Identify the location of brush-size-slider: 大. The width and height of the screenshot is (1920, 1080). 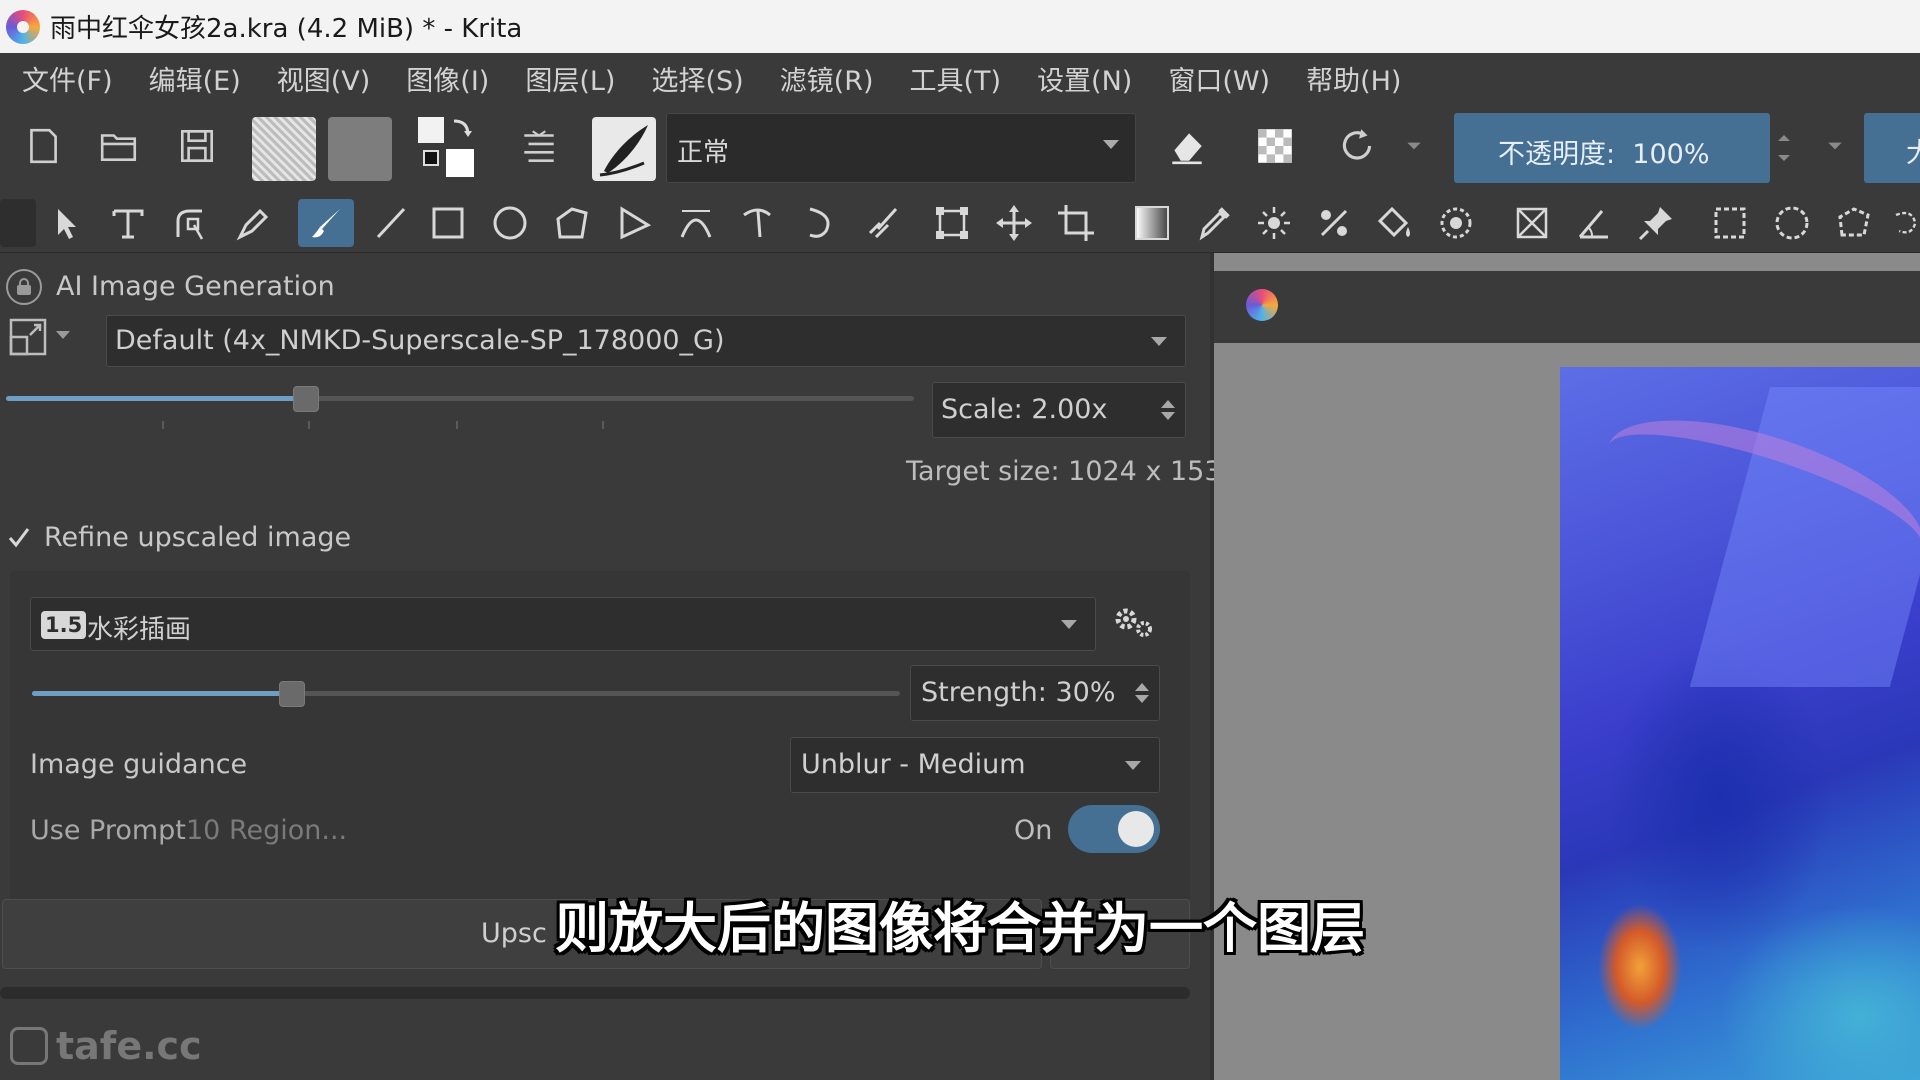
(1892, 148).